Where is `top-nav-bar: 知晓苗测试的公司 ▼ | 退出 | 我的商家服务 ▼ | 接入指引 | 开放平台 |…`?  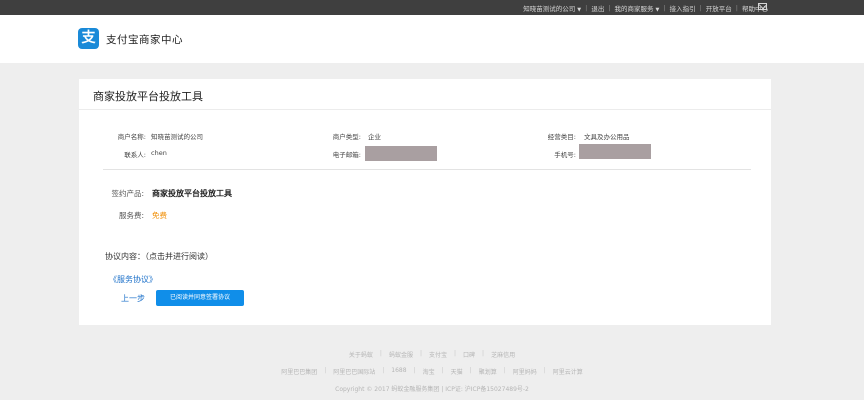 top-nav-bar: 知晓苗测试的公司 ▼ | 退出 | 我的商家服务 ▼ | 接入指引 | 开放平台 |… is located at coordinates (432, 7).